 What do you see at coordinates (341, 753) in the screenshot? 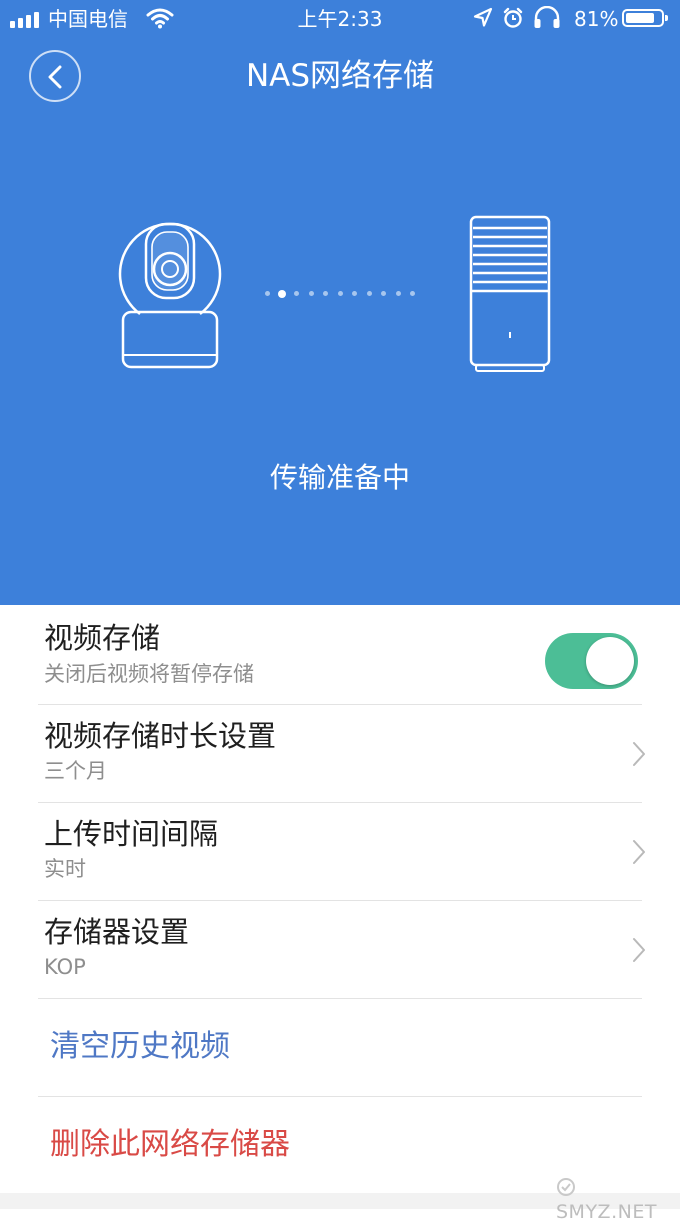
I see `retention-setting-row: 视频存储时长设置 三个月` at bounding box center [341, 753].